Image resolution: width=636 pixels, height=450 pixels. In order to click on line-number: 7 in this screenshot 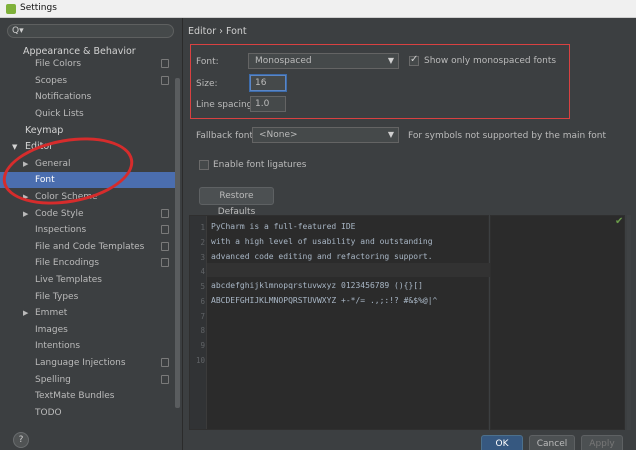, I will do `click(202, 316)`.